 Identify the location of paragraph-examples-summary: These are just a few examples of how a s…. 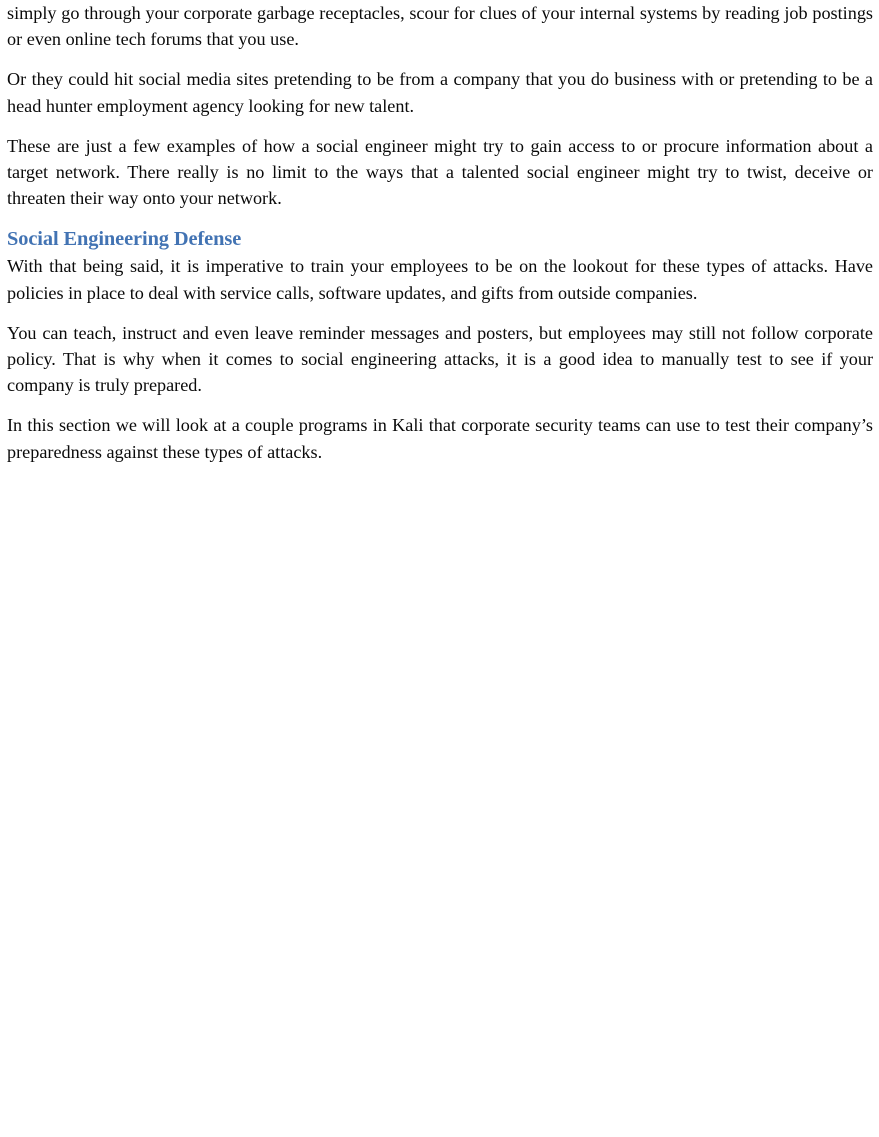
(440, 172).